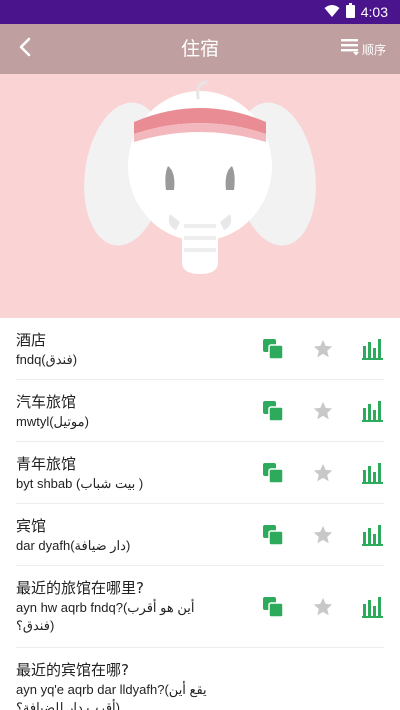  I want to click on phrase-chinese: 酒店, so click(31, 340).